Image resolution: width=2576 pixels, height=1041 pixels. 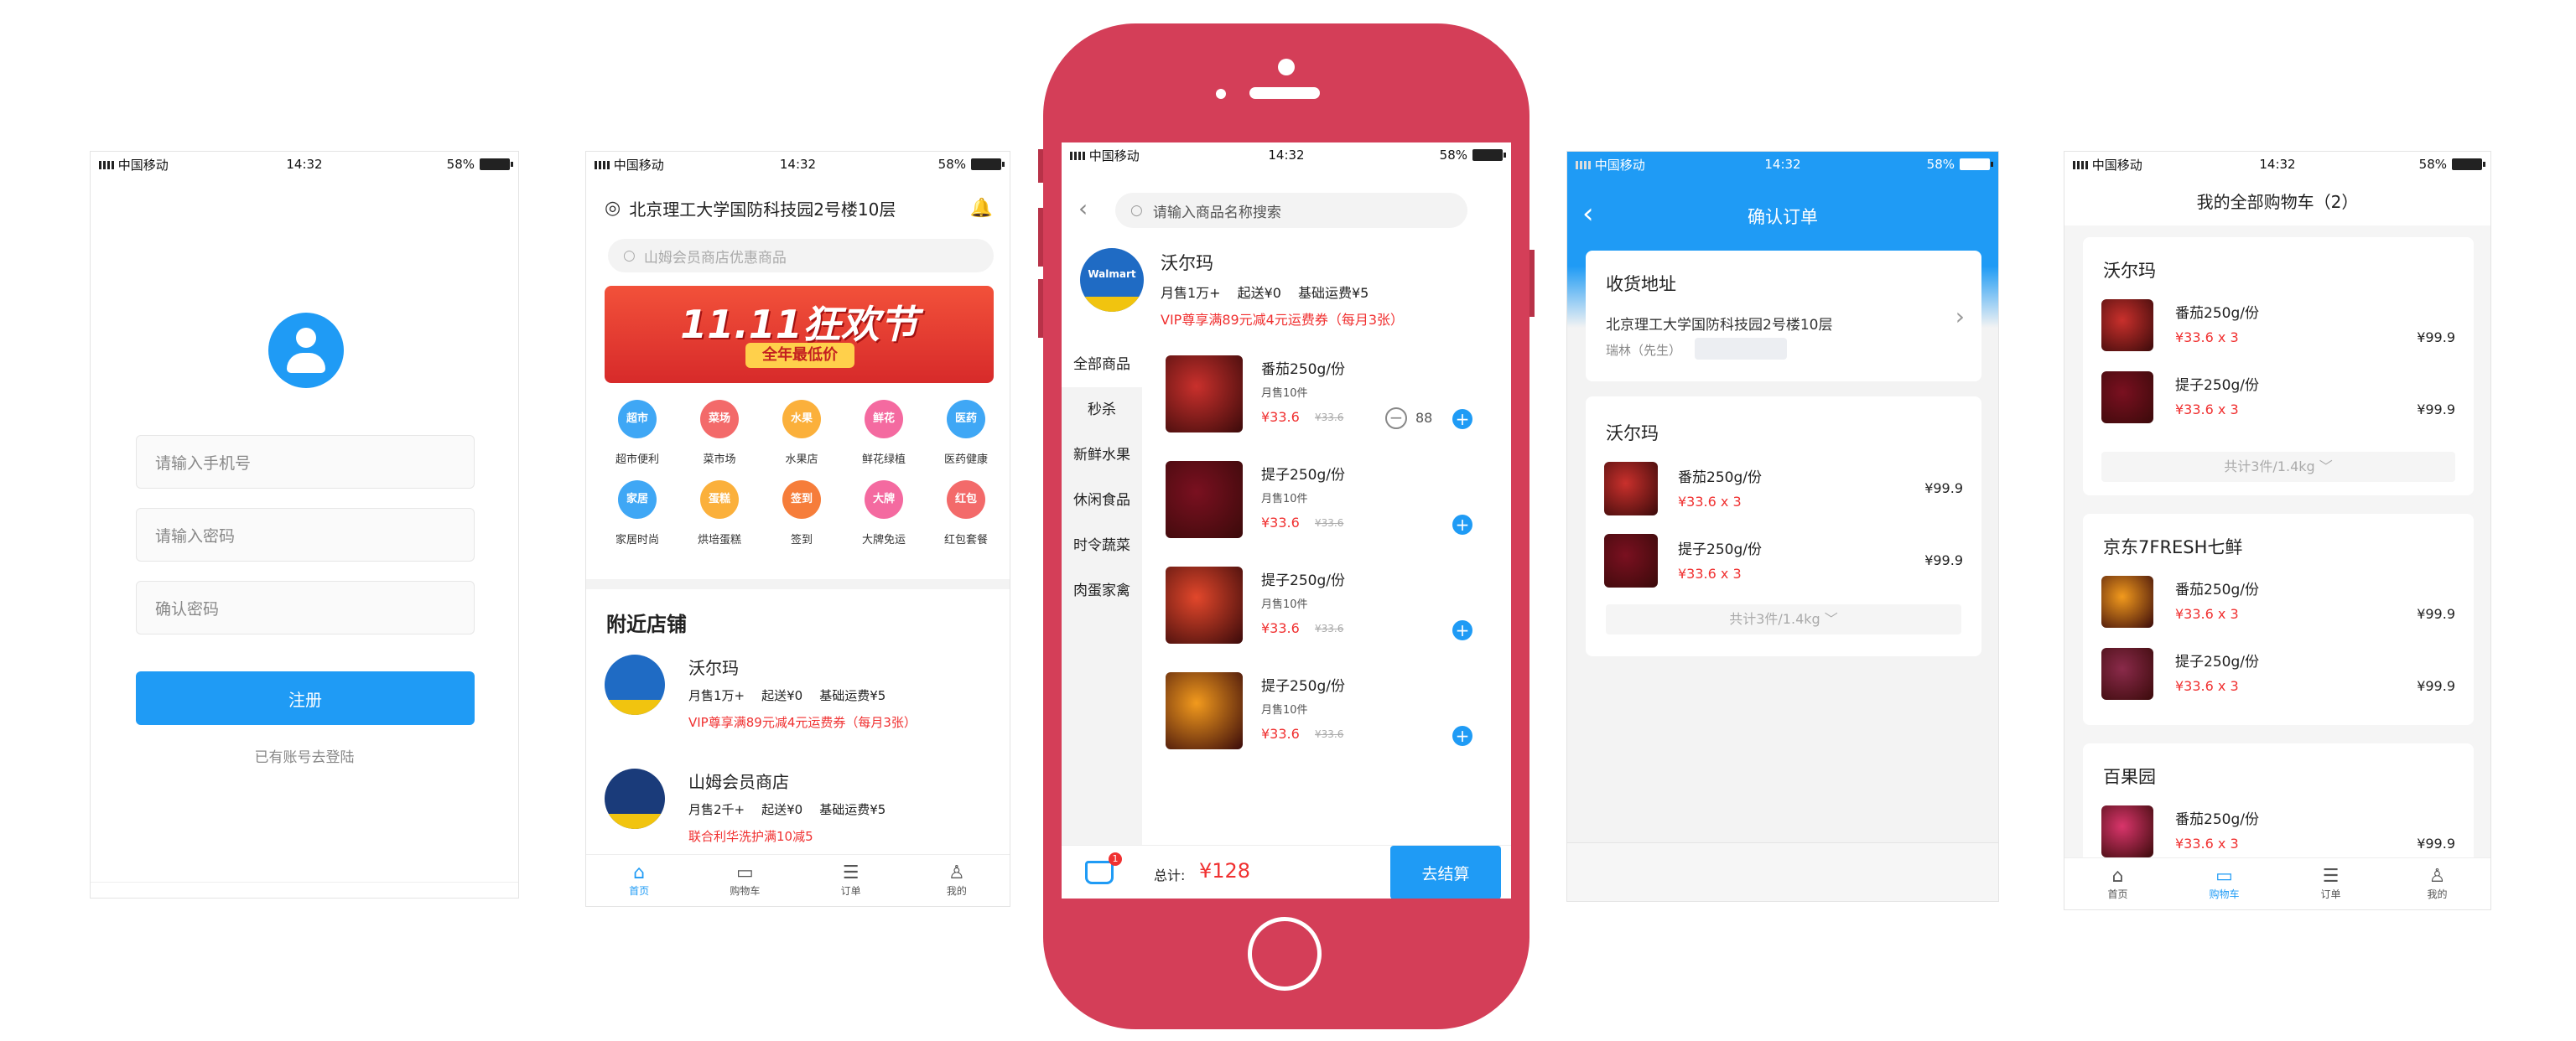 What do you see at coordinates (799, 334) in the screenshot?
I see `promo-banner: 11.11狂欢节 全年最低价` at bounding box center [799, 334].